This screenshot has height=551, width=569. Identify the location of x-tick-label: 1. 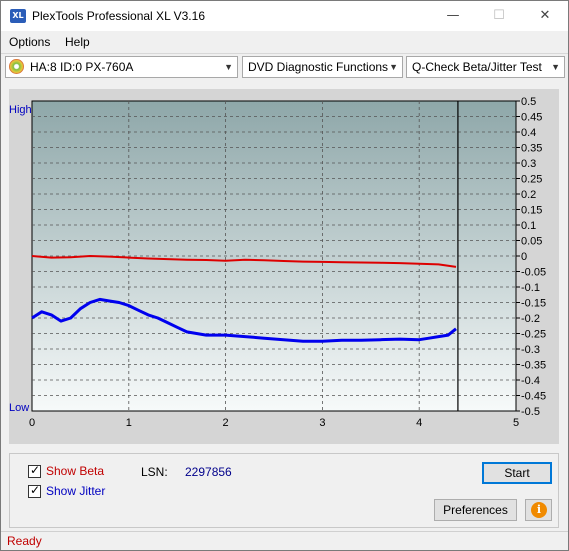
(129, 423).